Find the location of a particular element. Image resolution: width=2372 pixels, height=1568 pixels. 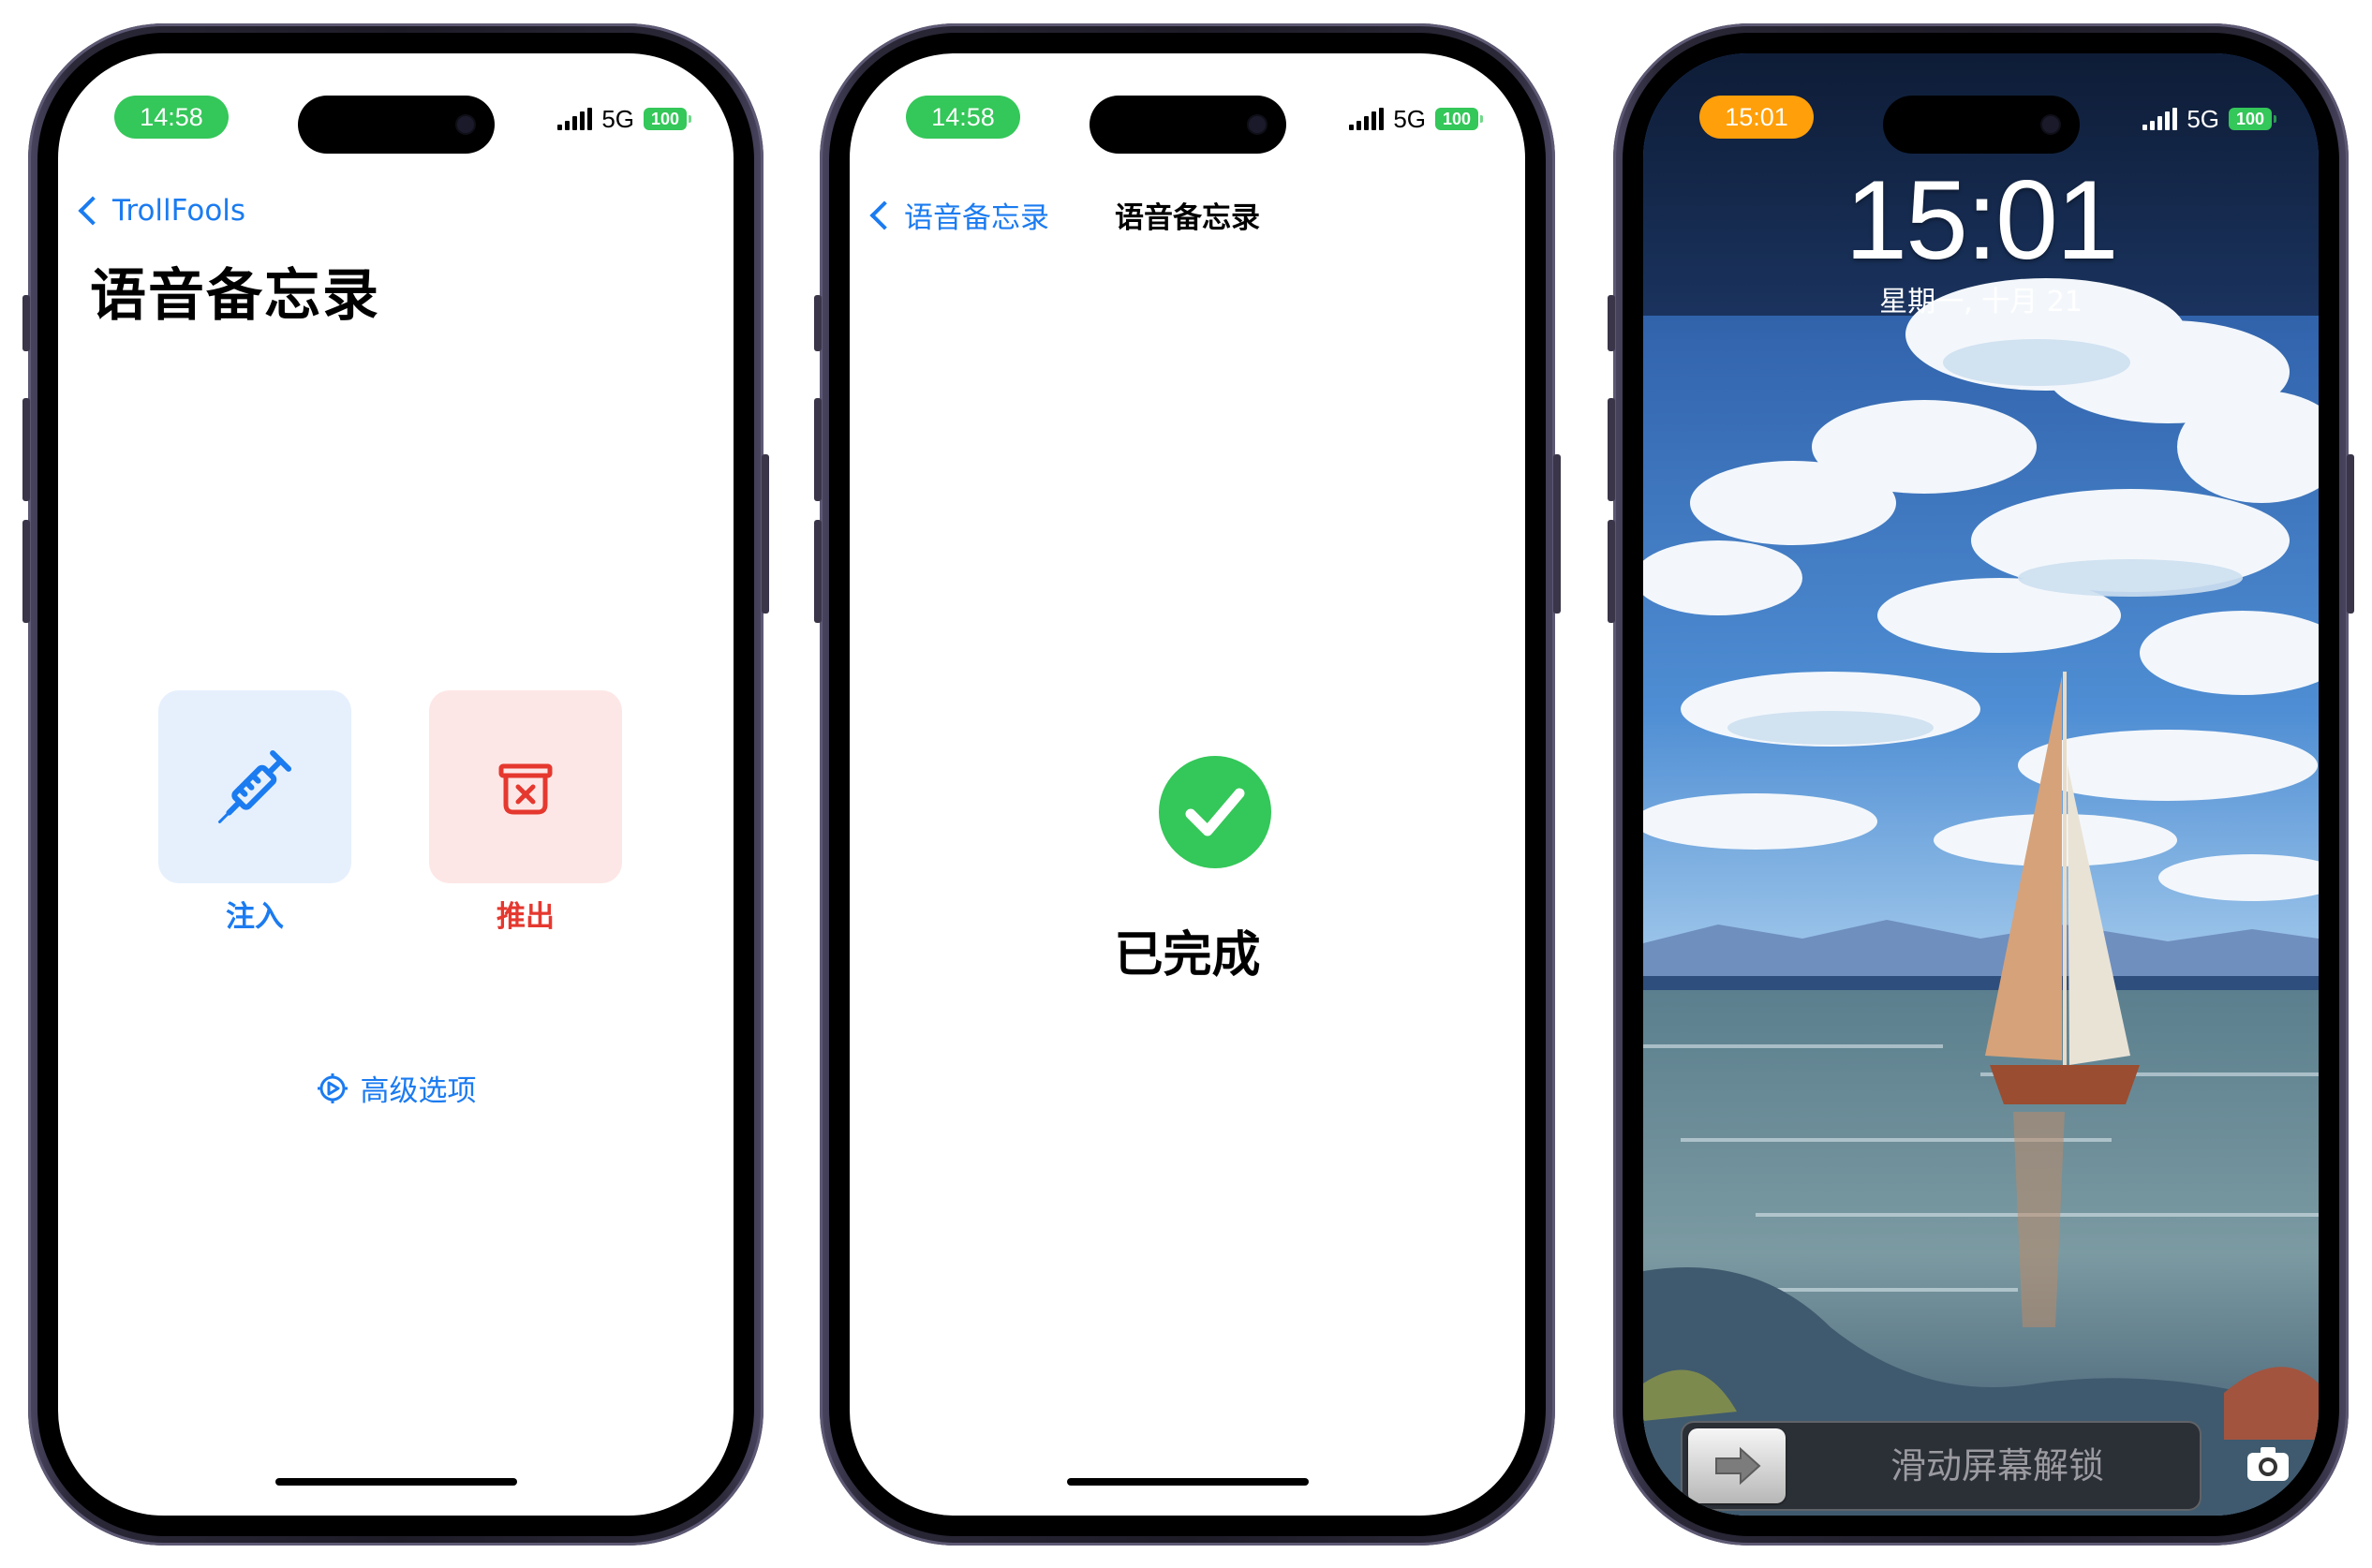

lock-date: 星期一, 十月 21 is located at coordinates (1981, 302).